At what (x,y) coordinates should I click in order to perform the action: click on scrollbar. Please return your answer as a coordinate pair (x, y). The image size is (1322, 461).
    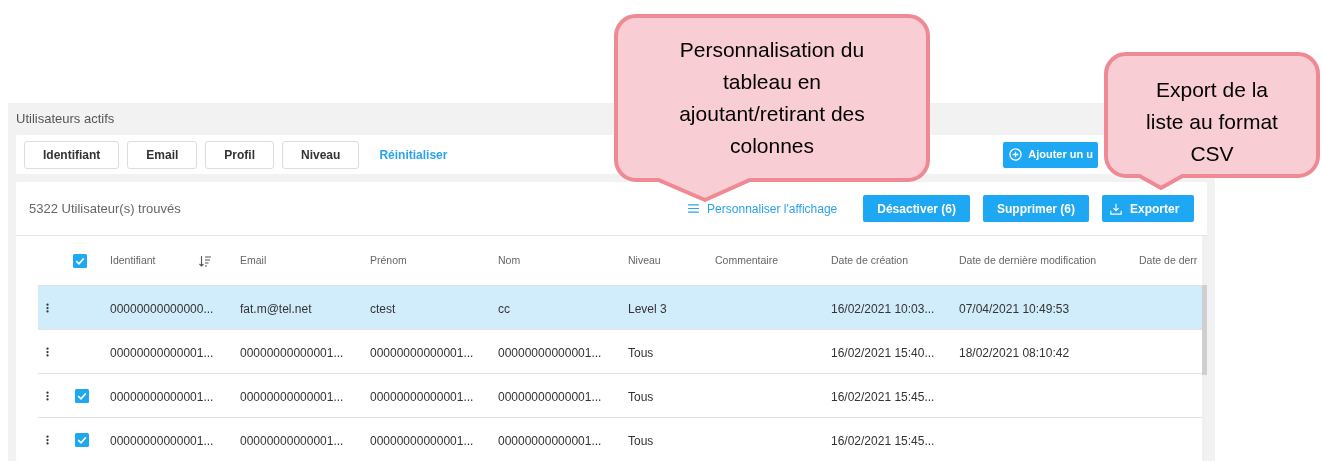
    Looking at the image, I should click on (1204, 330).